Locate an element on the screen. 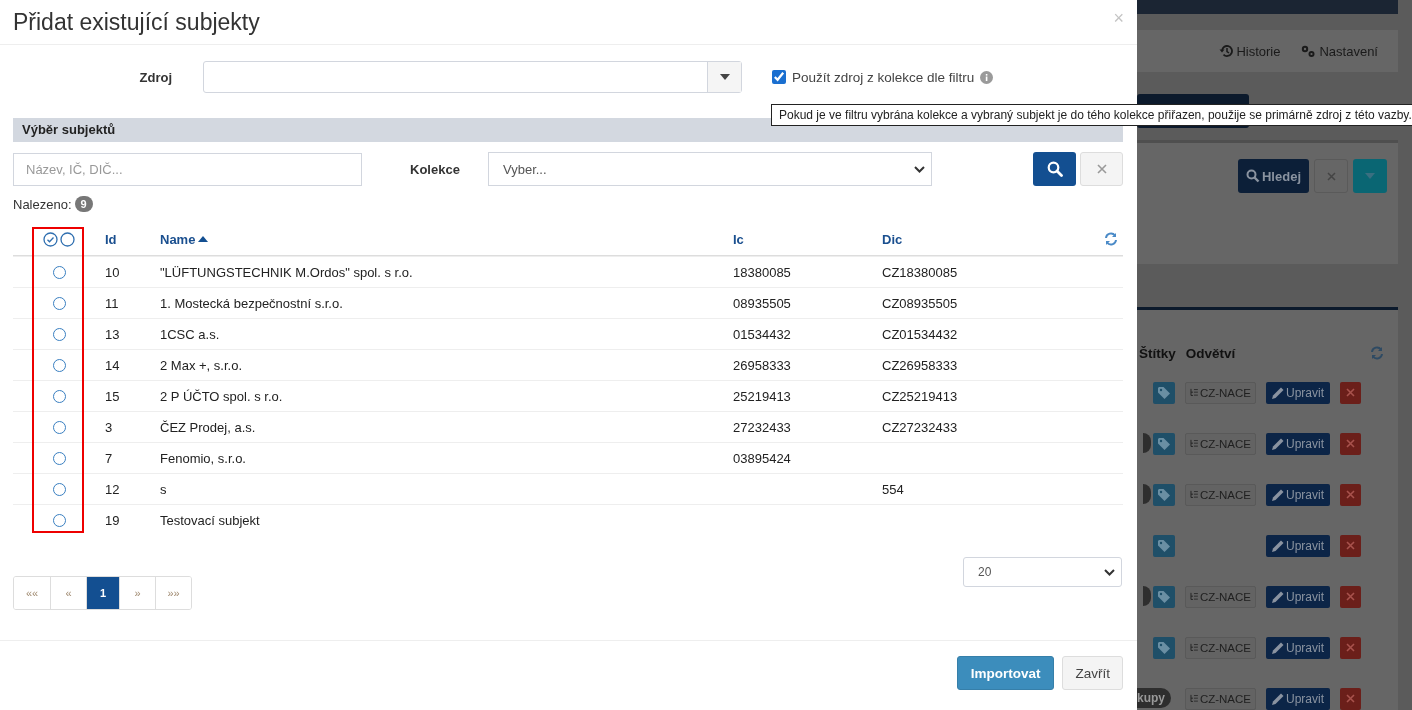 Image resolution: width=1412 pixels, height=710 pixels. column-header: Id is located at coordinates (111, 239).